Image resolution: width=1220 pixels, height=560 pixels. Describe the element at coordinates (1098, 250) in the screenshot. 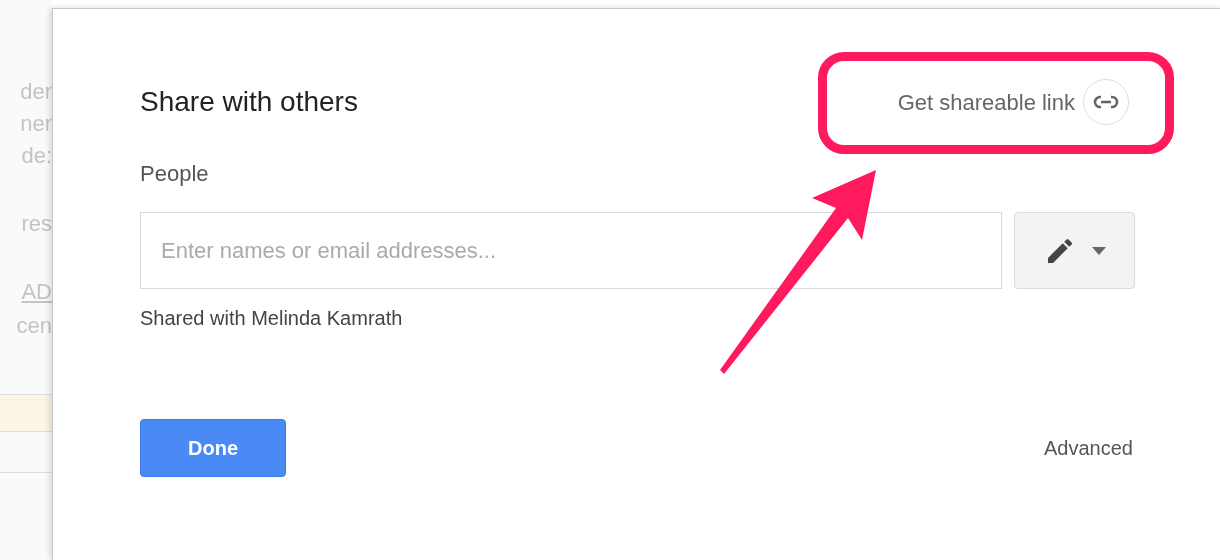

I see `caret-icon` at that location.